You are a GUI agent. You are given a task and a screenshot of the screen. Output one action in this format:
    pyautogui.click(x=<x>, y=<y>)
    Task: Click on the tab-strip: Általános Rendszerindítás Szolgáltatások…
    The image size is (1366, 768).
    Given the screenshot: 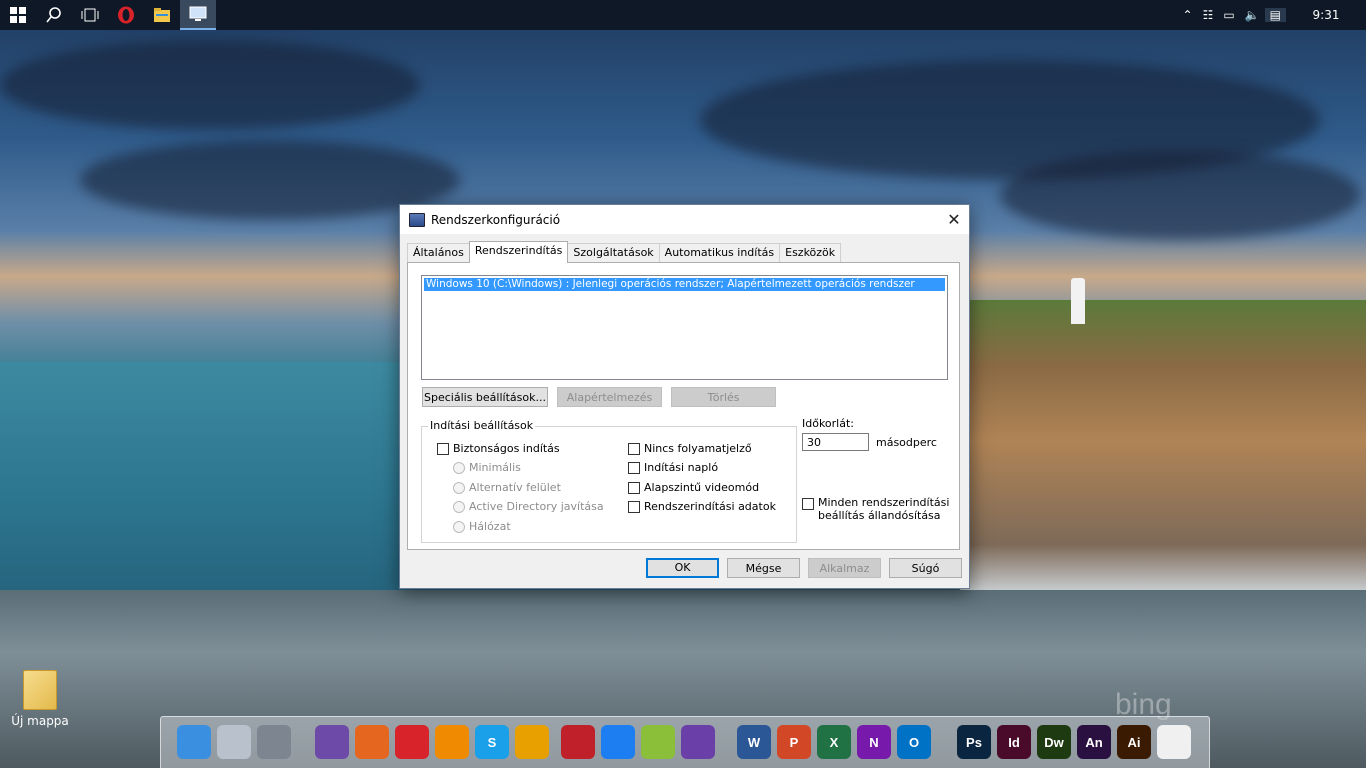 What is the action you would take?
    pyautogui.click(x=624, y=252)
    